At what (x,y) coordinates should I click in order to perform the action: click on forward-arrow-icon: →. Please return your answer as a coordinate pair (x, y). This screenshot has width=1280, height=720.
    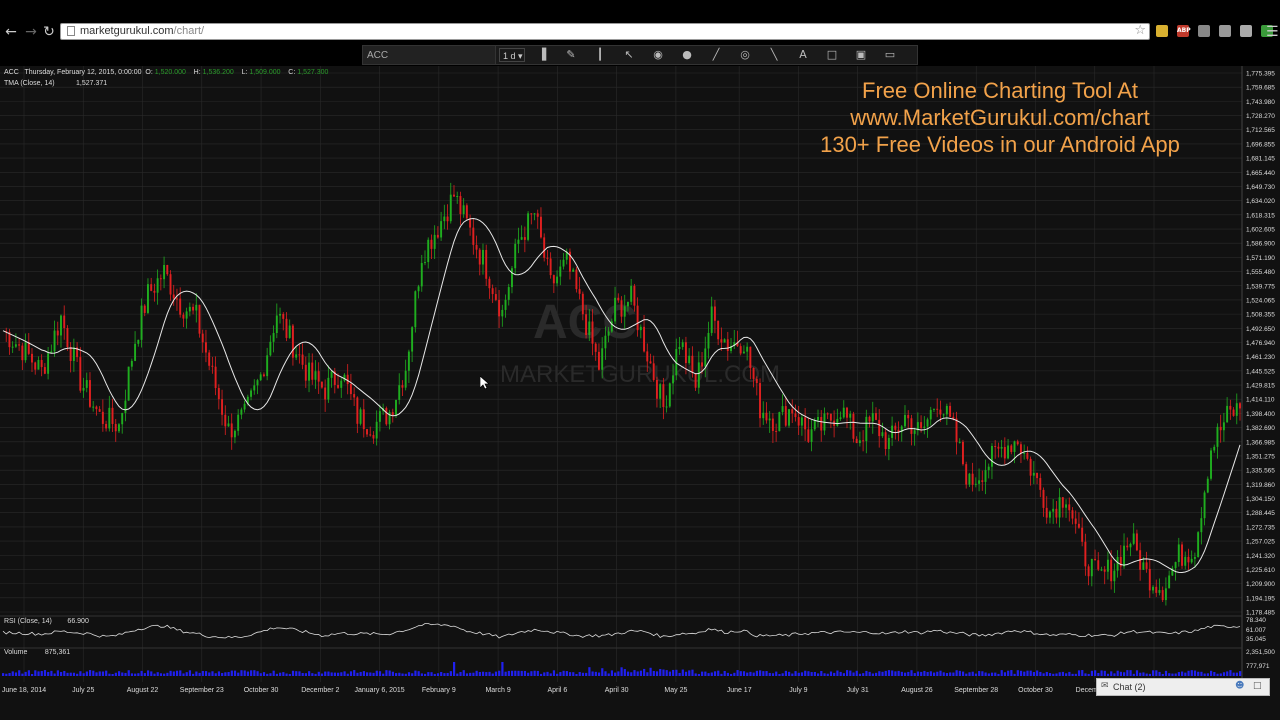
    Looking at the image, I should click on (31, 32).